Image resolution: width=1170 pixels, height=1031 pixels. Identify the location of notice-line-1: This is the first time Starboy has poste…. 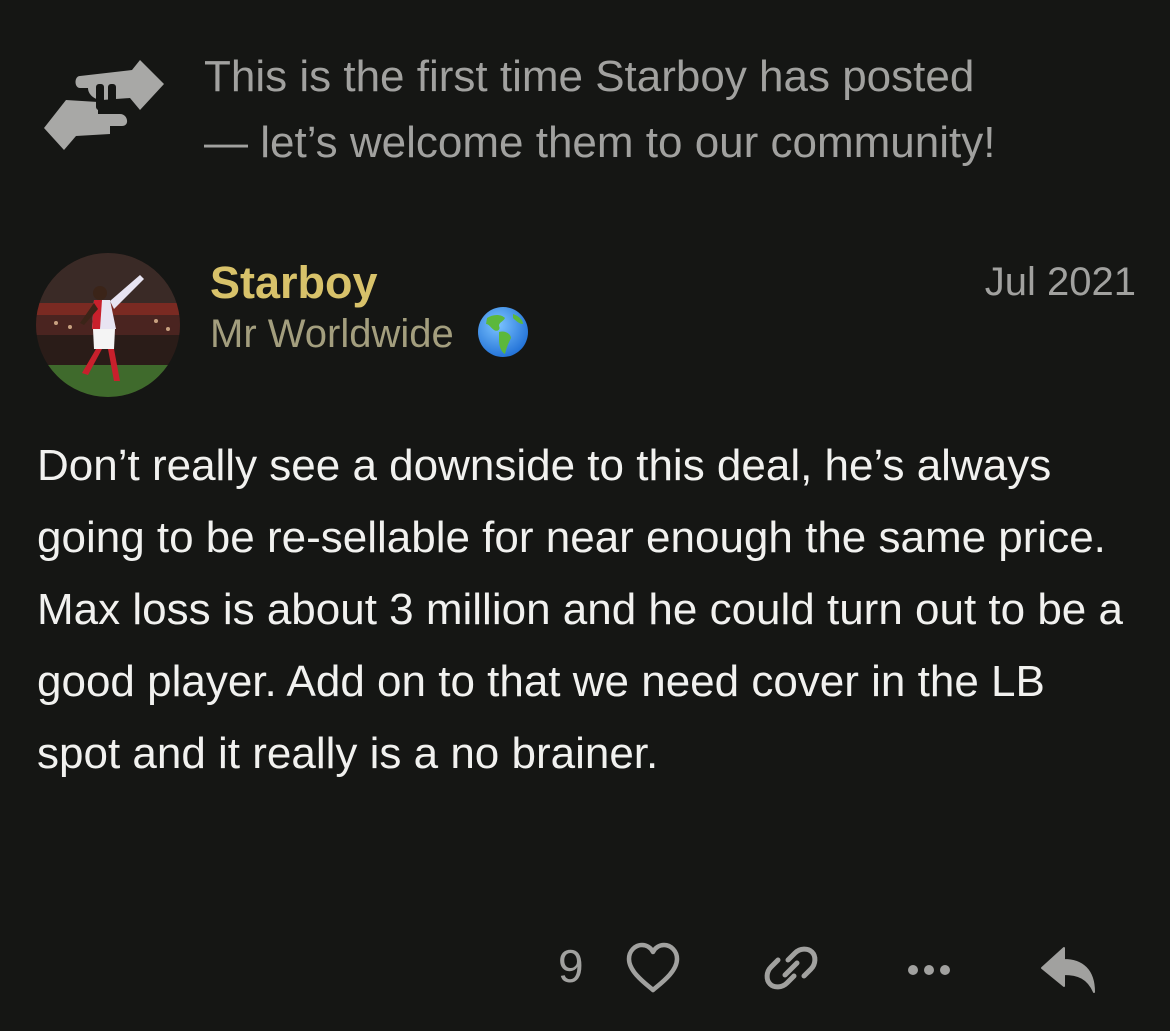
(589, 76).